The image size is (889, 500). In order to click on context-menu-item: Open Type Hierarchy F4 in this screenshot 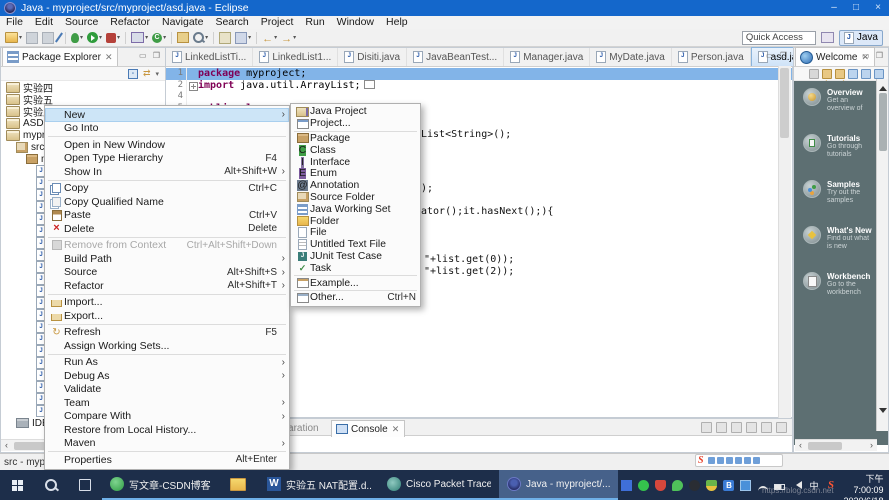, I will do `click(167, 159)`.